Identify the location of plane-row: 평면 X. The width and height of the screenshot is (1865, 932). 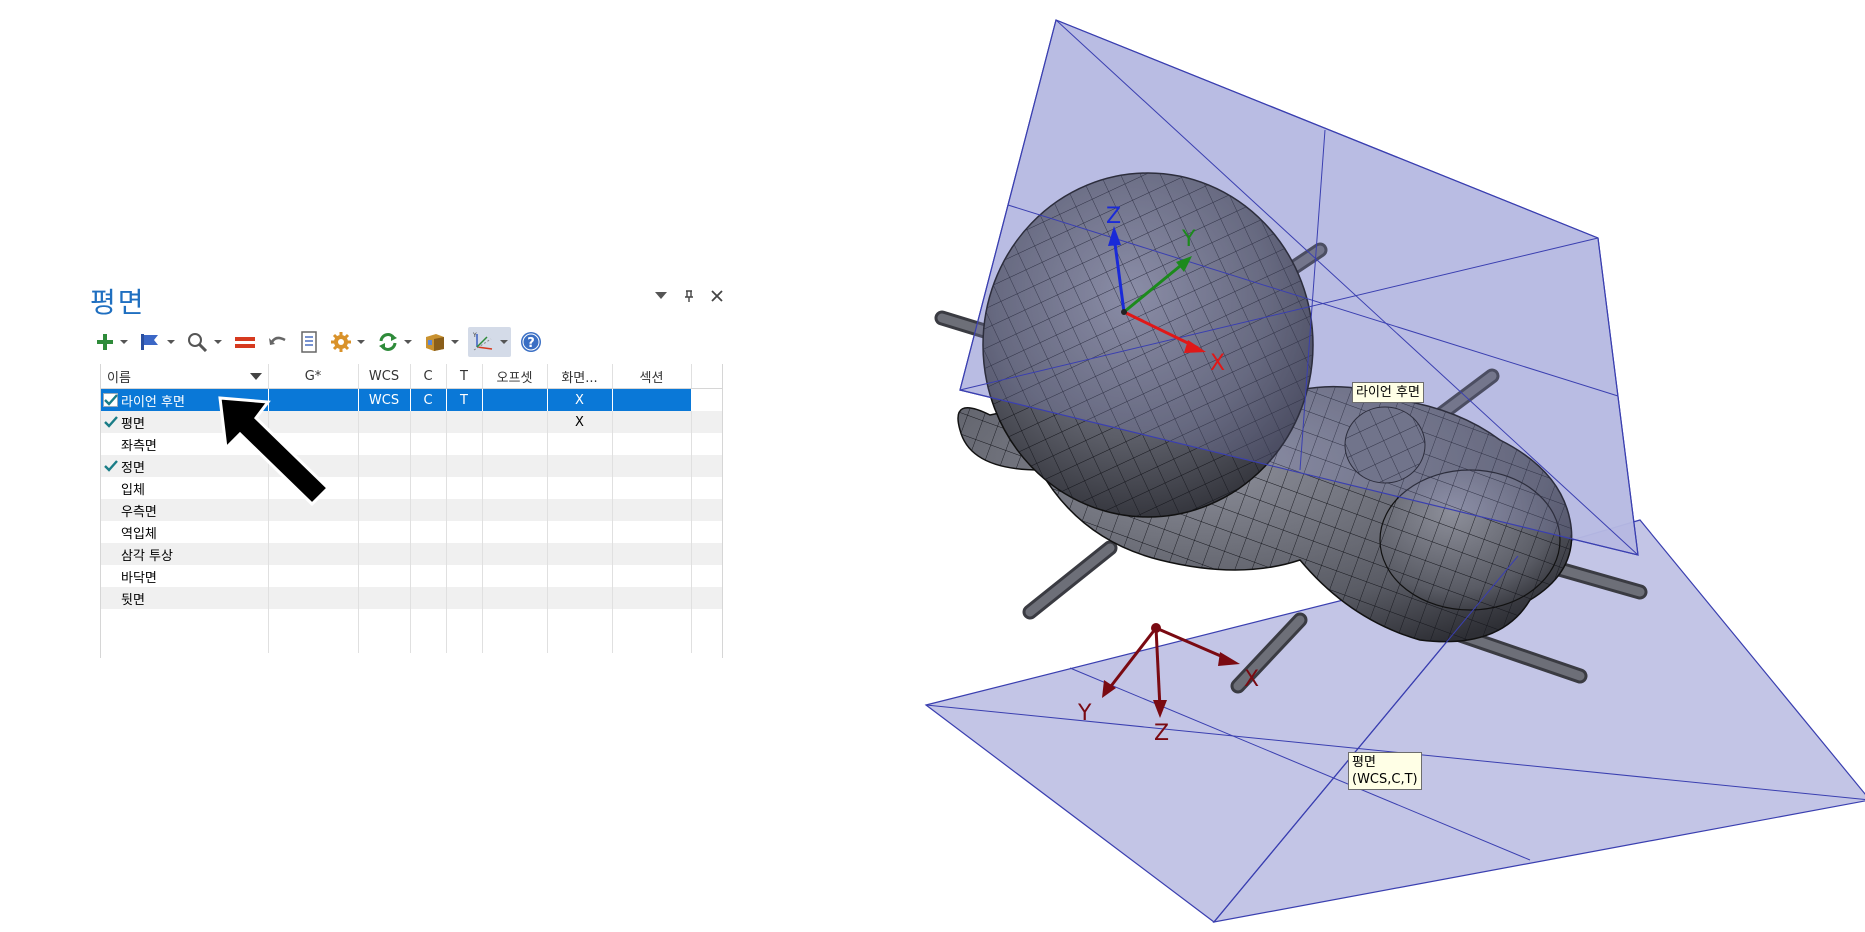
(411, 422).